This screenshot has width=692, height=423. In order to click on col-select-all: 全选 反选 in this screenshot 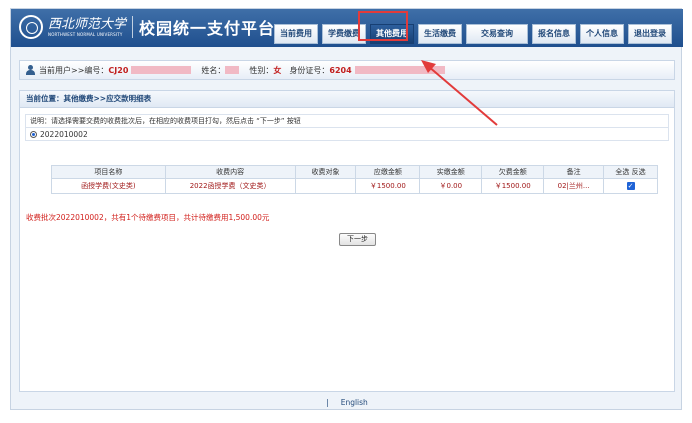, I will do `click(630, 172)`.